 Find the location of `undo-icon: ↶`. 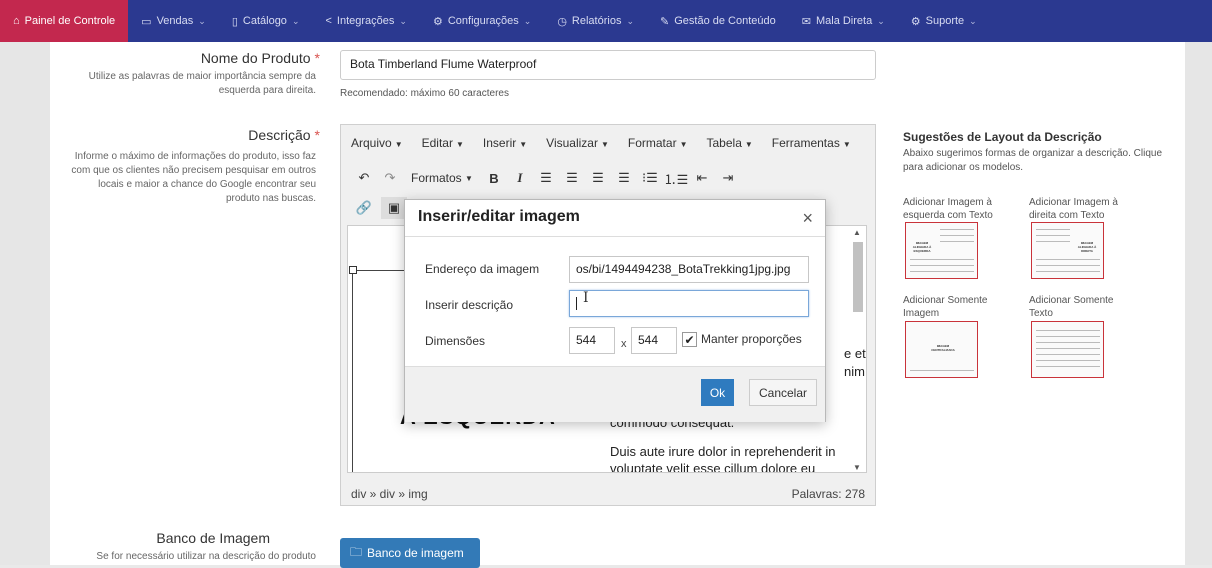

undo-icon: ↶ is located at coordinates (364, 178).